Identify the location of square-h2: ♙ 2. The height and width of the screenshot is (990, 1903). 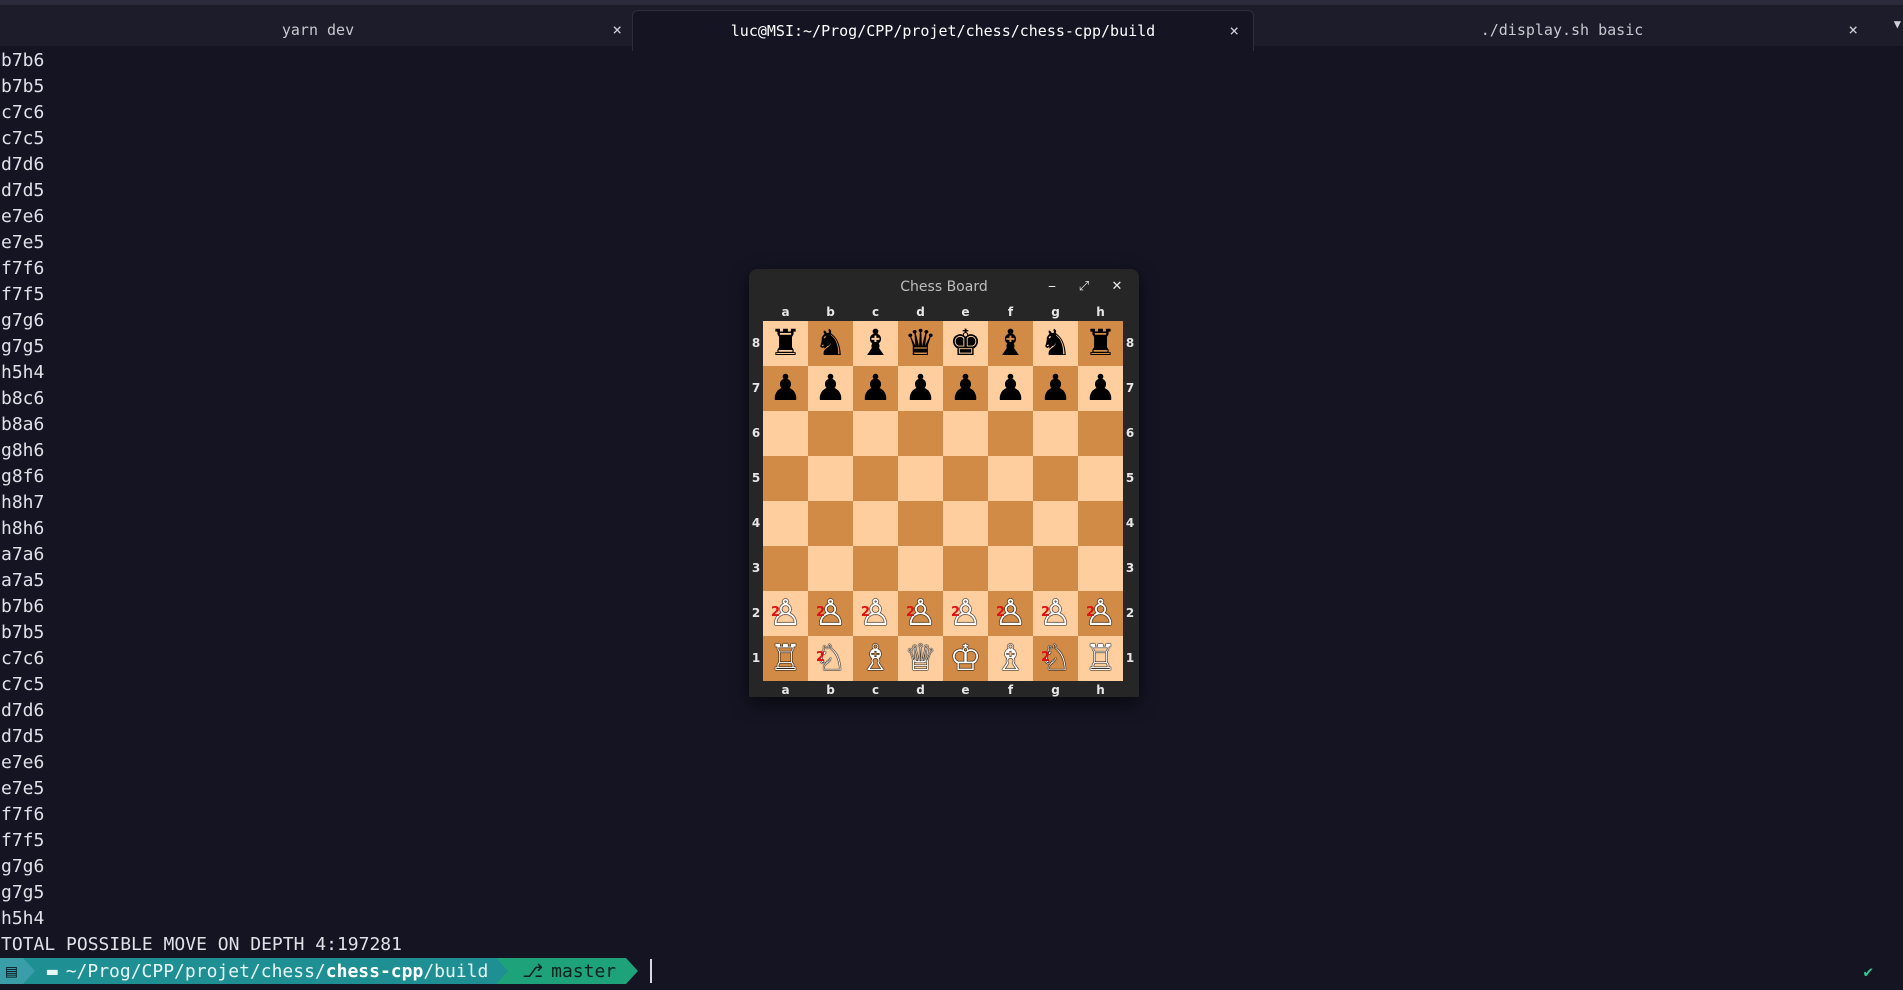
(1100, 613).